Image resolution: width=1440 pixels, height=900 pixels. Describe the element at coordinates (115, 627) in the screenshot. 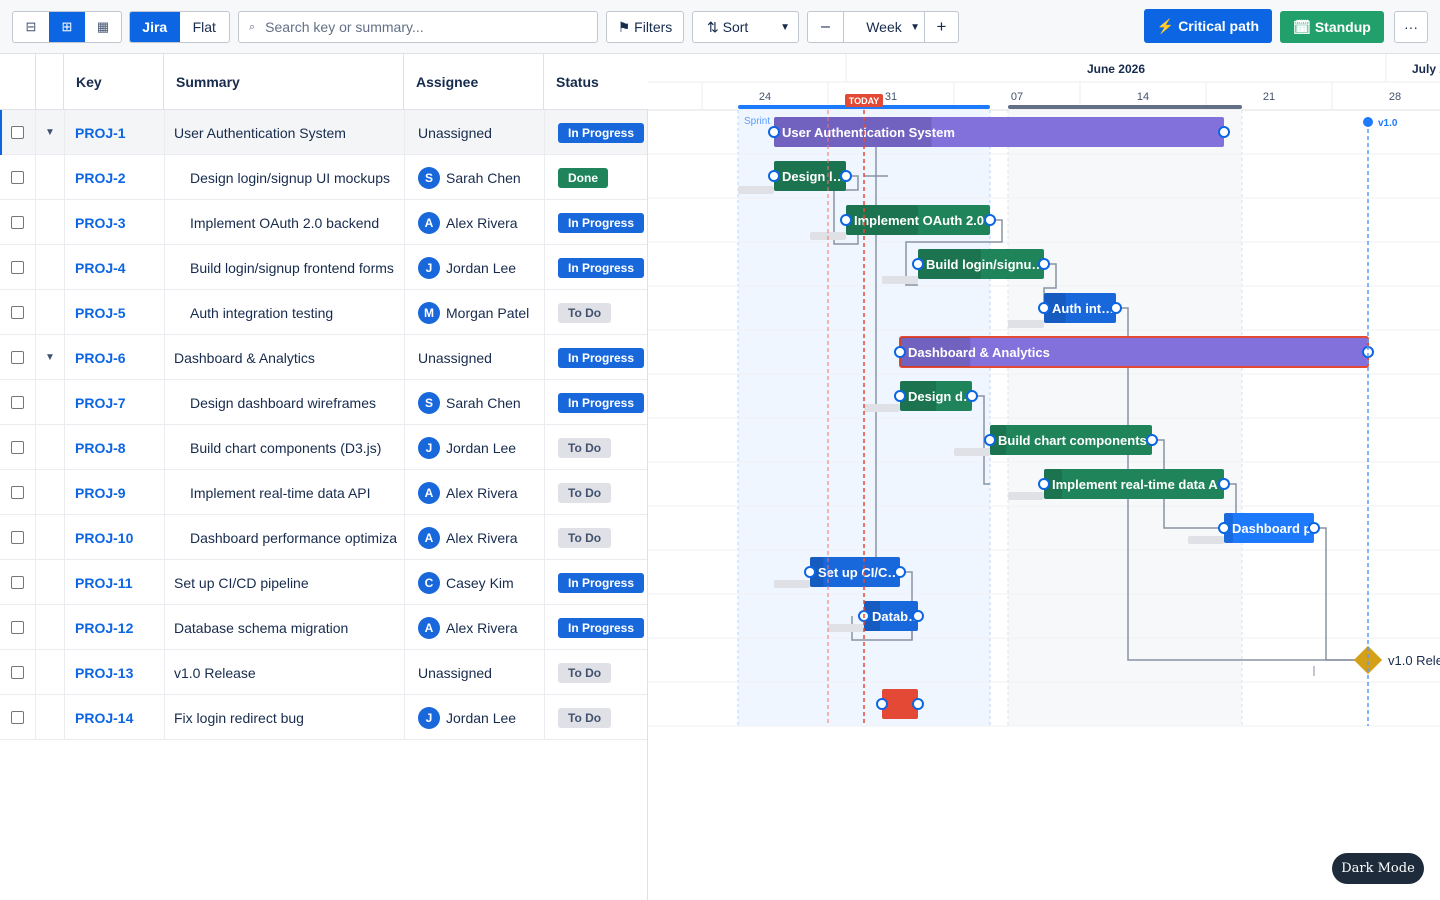

I see `issue-key-link: PROJ-12` at that location.